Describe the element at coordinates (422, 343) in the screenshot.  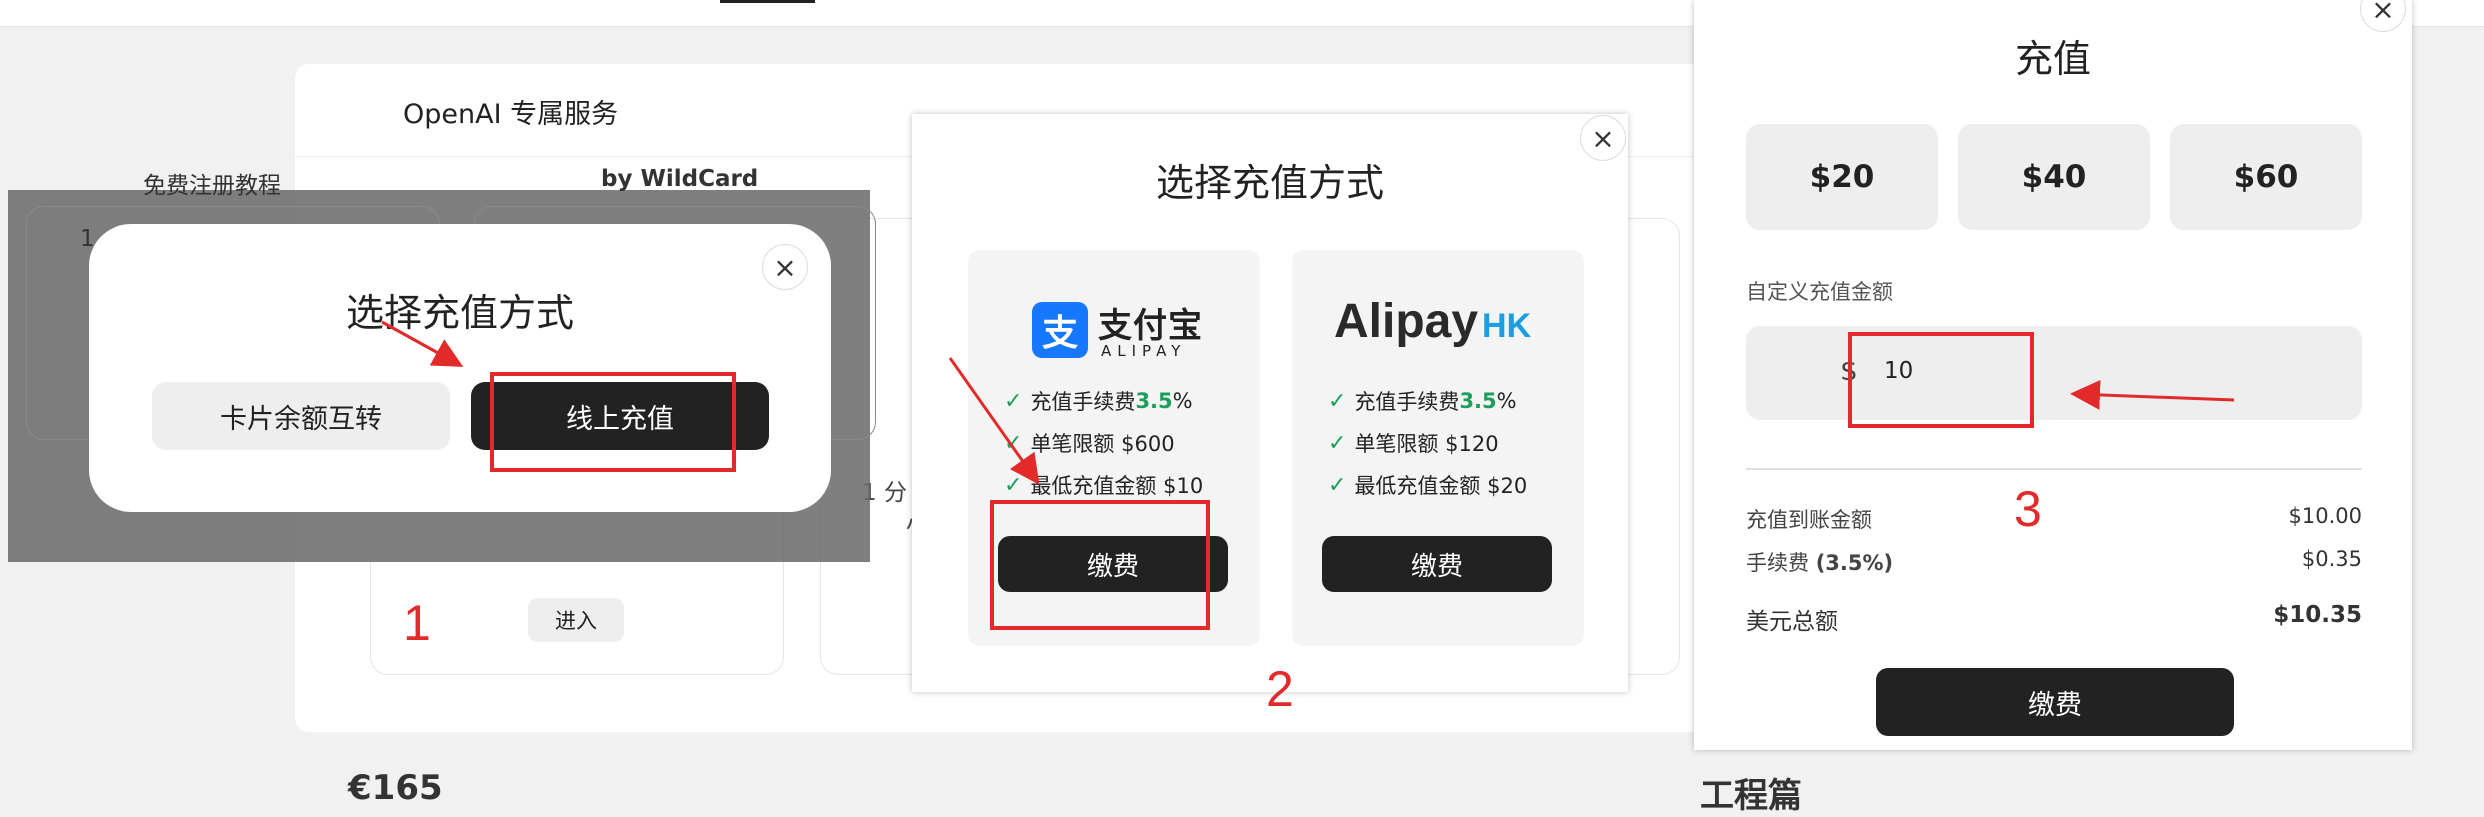
I see `arrow-to-online-recharge` at that location.